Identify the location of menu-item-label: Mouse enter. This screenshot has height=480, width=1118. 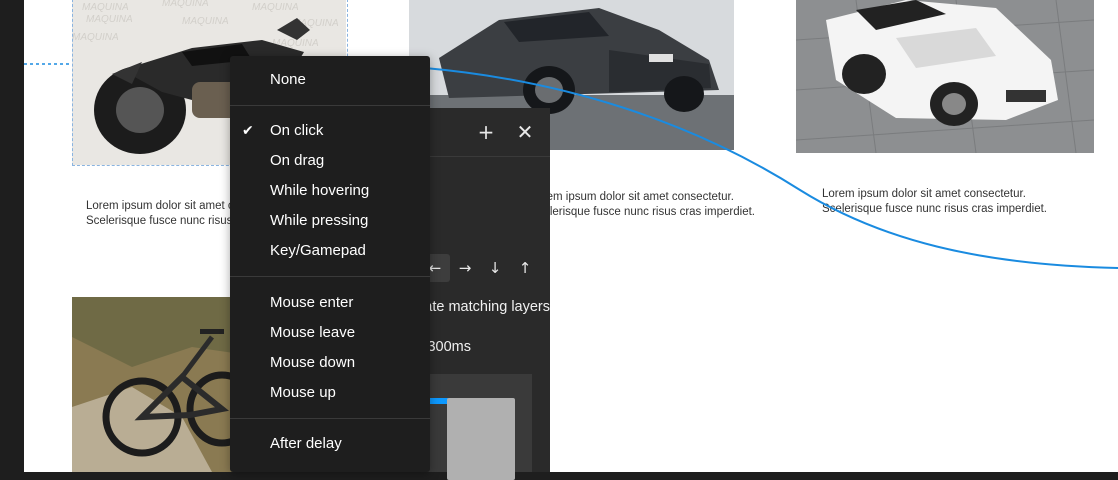
(312, 302).